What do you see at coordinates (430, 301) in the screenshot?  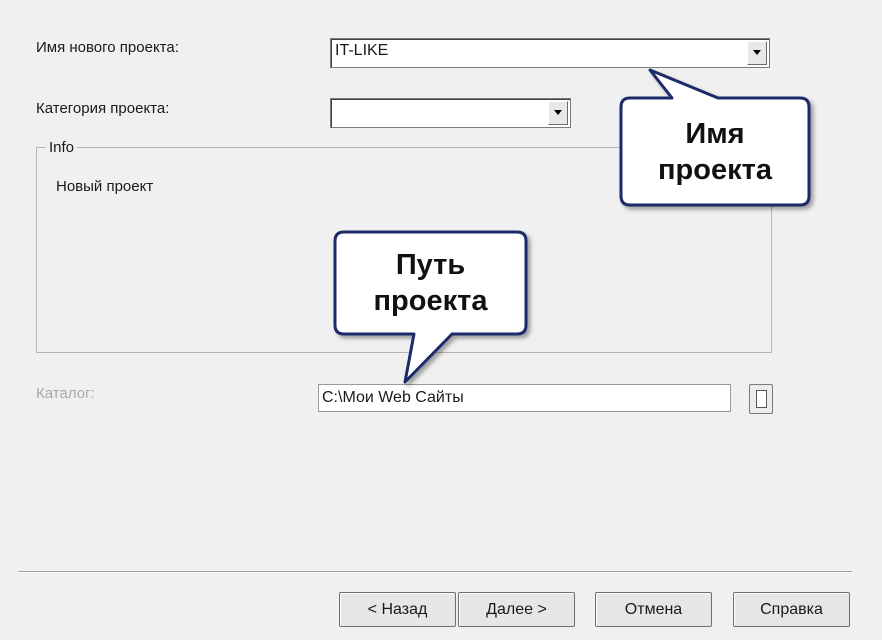 I see `project-path-callout-line2: проекта` at bounding box center [430, 301].